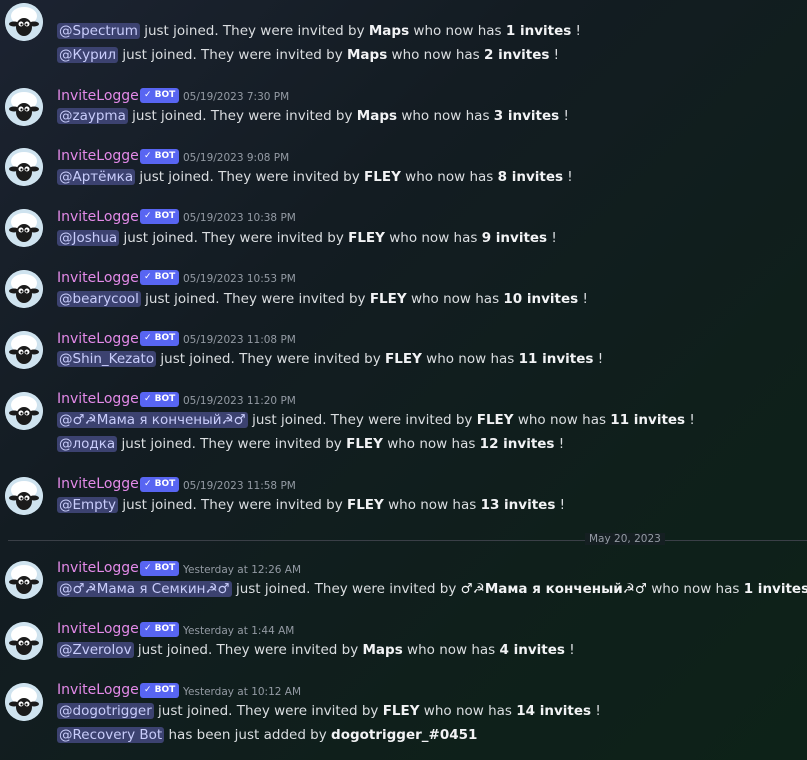 The image size is (807, 760). I want to click on timestamp: 05/19/2023 11:20 PM, so click(239, 401).